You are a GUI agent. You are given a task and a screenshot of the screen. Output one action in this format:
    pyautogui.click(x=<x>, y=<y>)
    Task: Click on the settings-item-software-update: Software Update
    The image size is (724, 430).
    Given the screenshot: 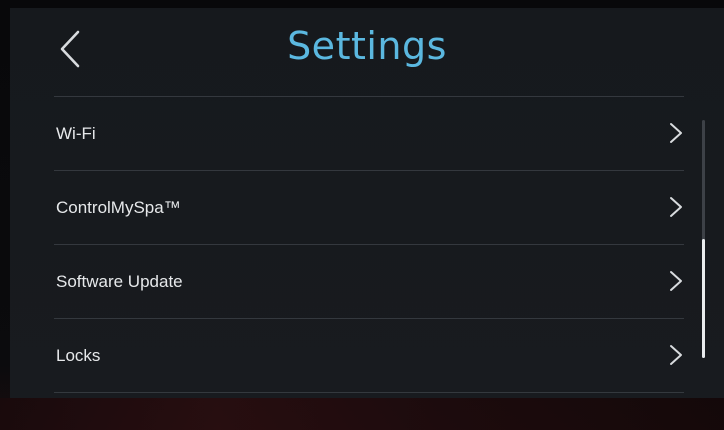 What is the action you would take?
    pyautogui.click(x=369, y=281)
    